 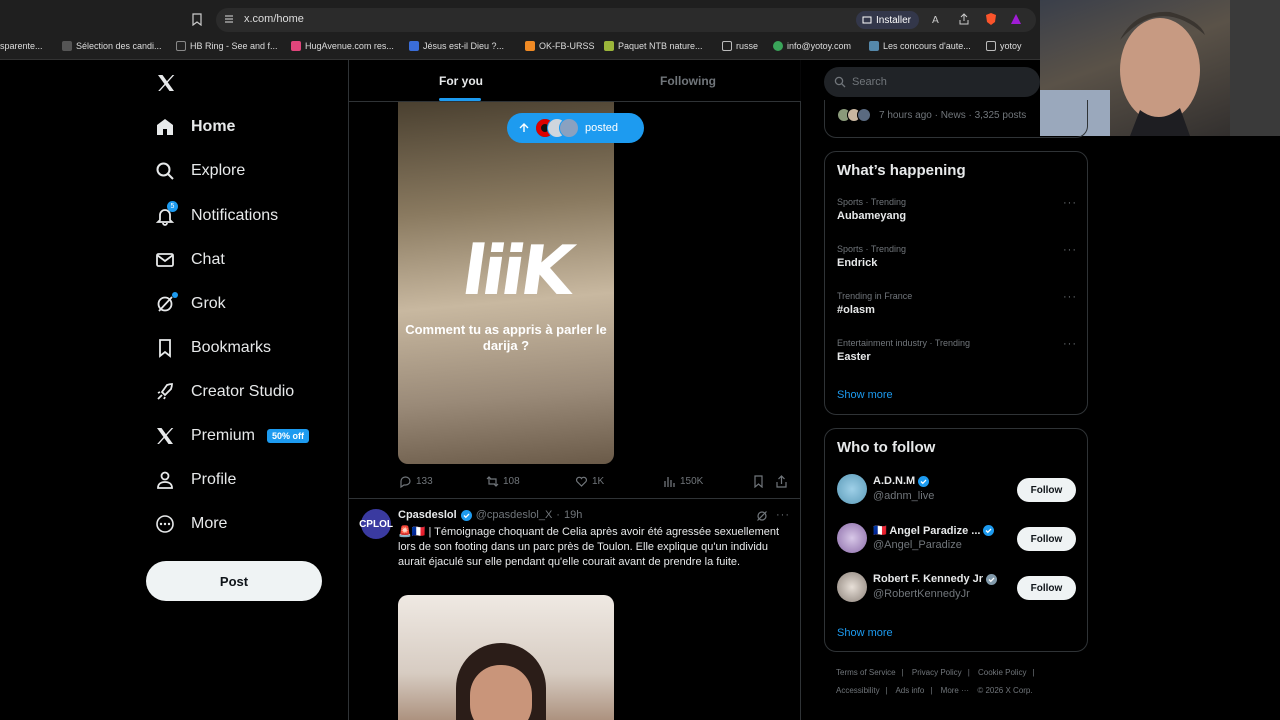 What do you see at coordinates (740, 46) in the screenshot?
I see `bookmark-folder: russe` at bounding box center [740, 46].